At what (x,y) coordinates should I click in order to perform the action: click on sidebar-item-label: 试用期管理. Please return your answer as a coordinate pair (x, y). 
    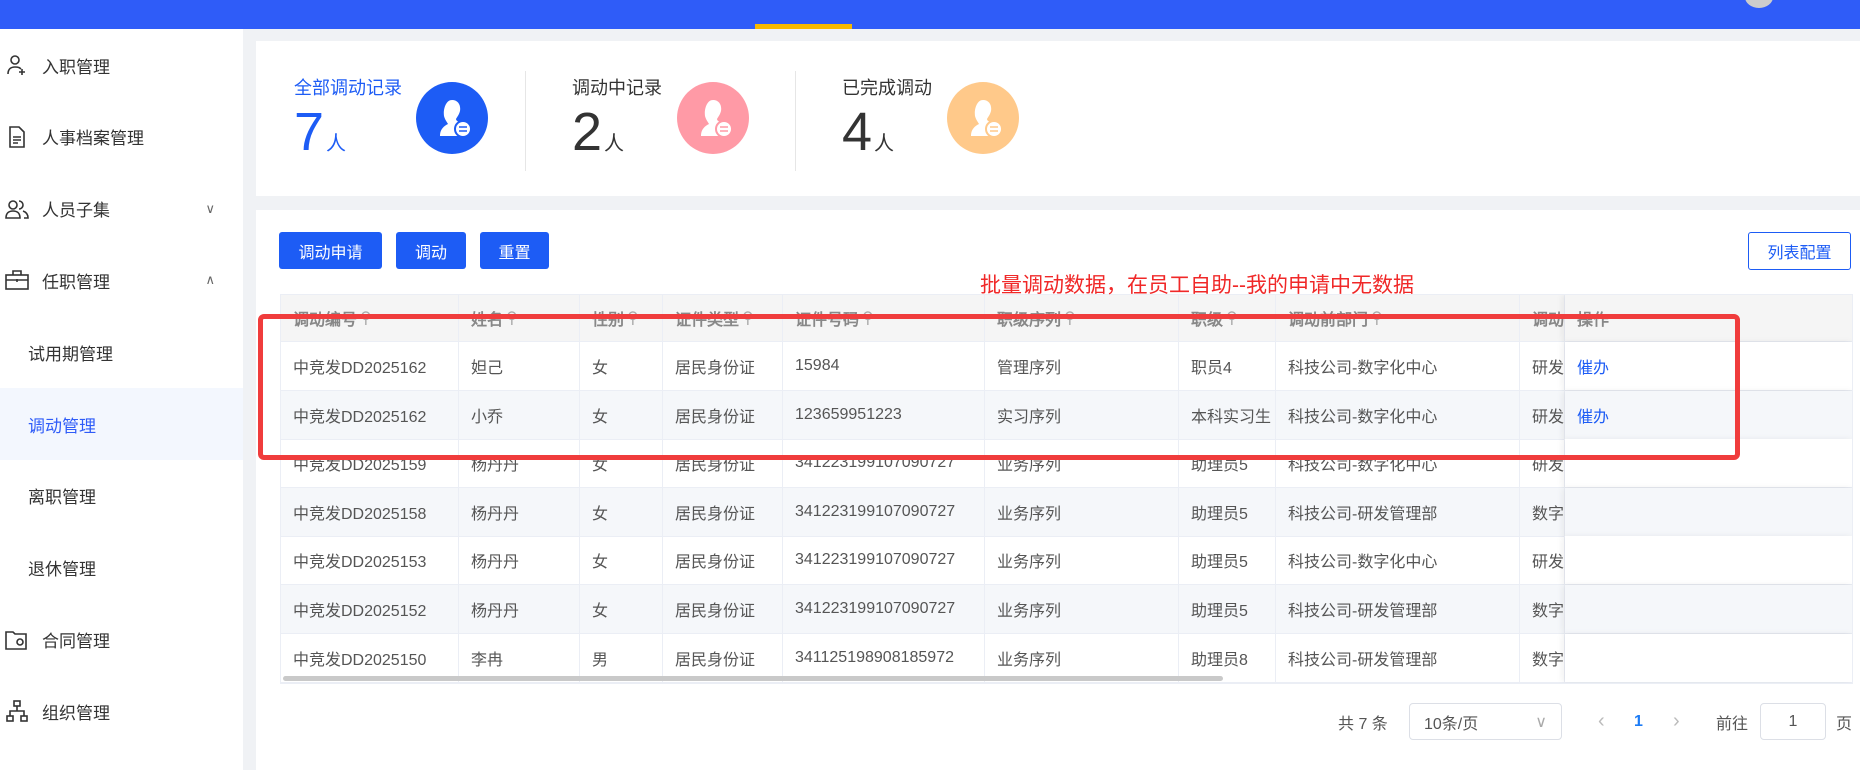
    Looking at the image, I should click on (70, 354).